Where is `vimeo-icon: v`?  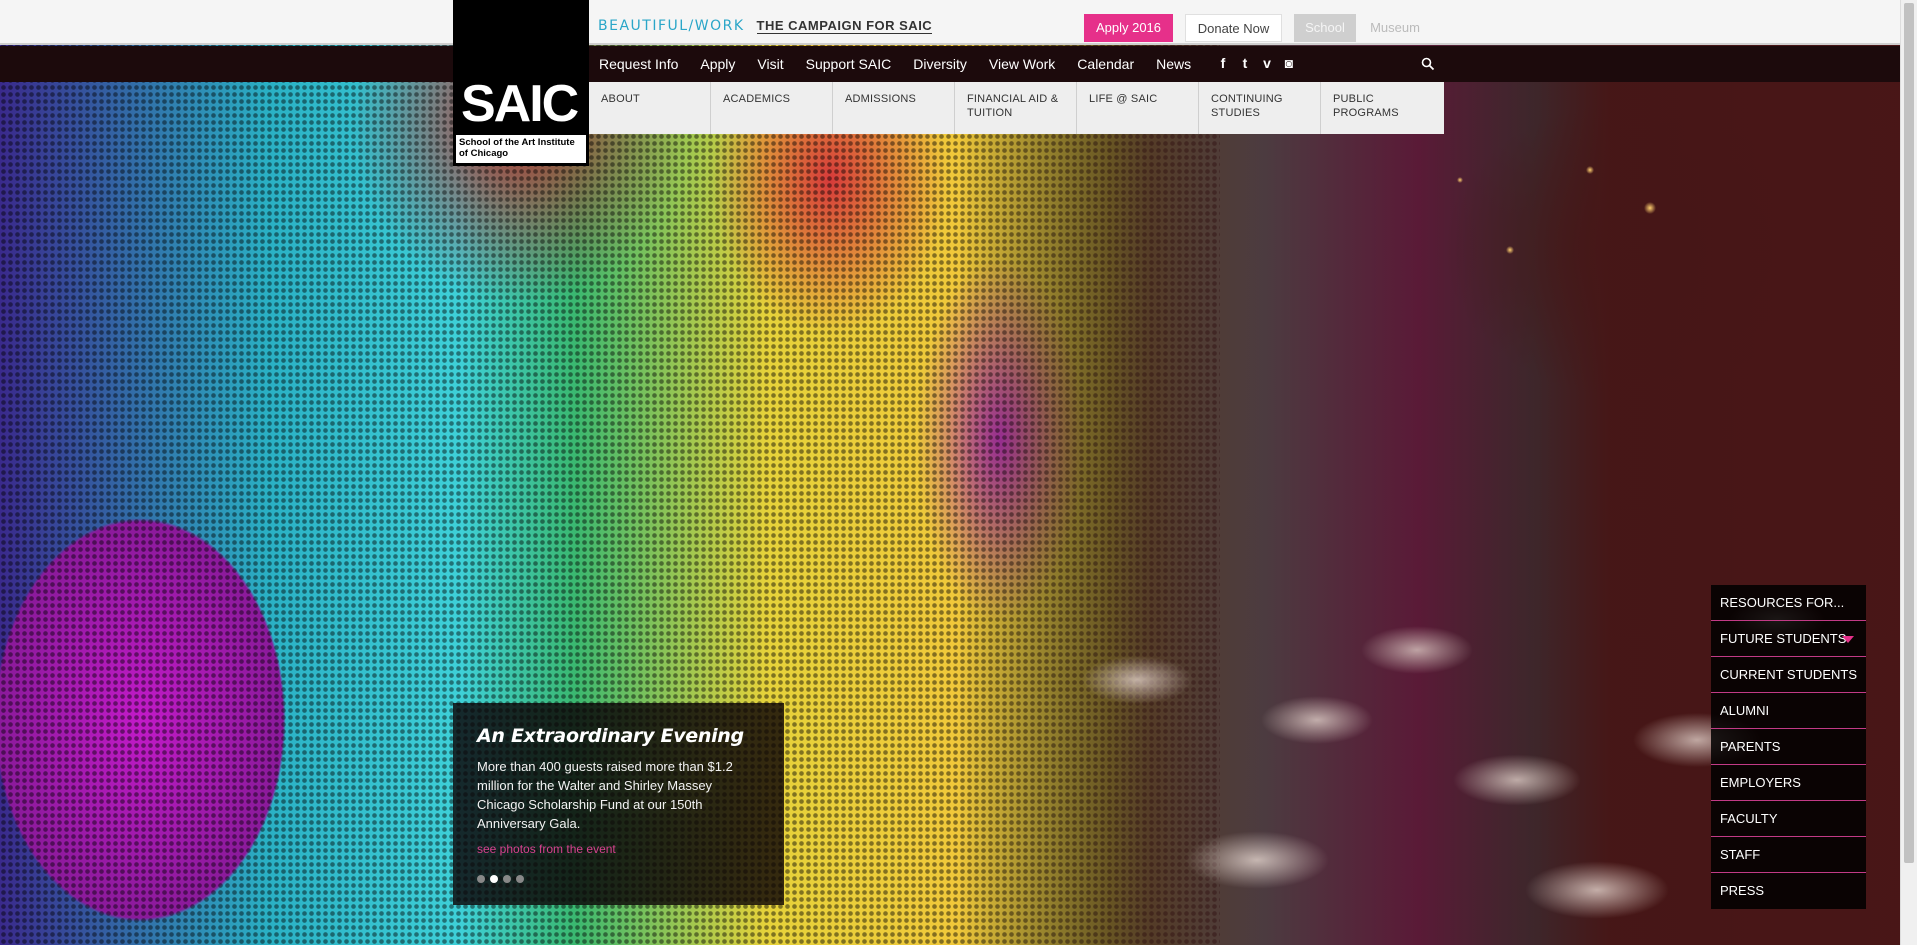 vimeo-icon: v is located at coordinates (1267, 63).